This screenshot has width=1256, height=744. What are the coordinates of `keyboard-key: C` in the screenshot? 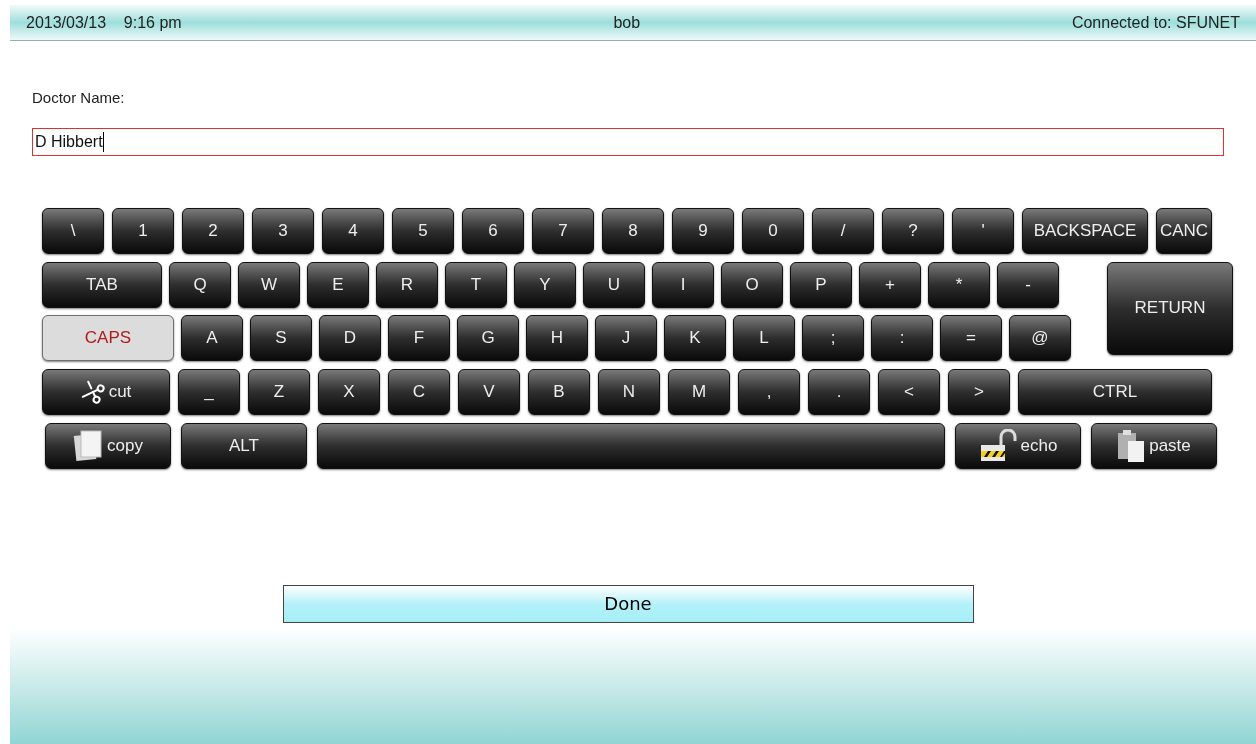 It's located at (419, 391).